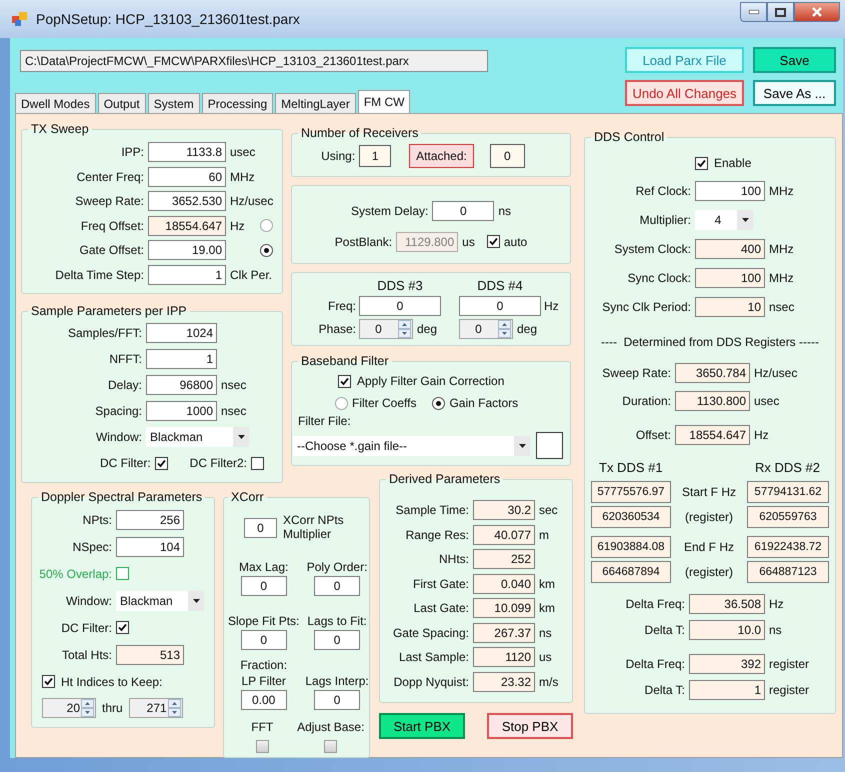  I want to click on group-title: XCorr, so click(247, 497).